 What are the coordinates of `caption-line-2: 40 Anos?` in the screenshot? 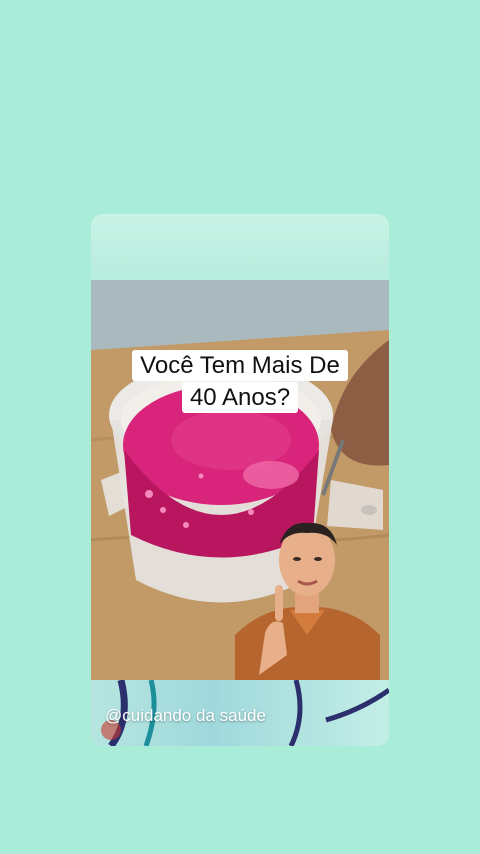 It's located at (240, 398).